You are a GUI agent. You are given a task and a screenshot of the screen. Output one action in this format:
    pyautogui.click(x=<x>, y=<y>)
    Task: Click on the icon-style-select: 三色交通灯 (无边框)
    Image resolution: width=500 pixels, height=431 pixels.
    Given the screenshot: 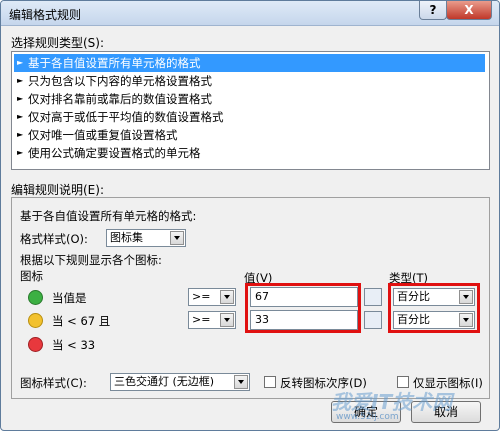 What is the action you would take?
    pyautogui.click(x=180, y=382)
    